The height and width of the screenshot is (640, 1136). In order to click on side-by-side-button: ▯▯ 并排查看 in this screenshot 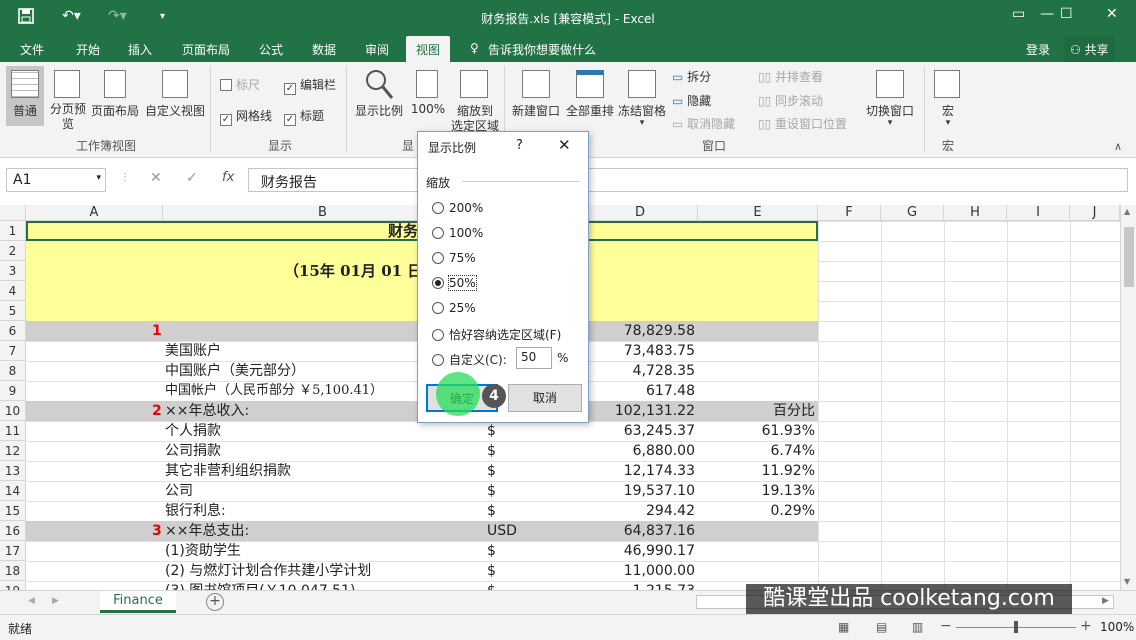, I will do `click(790, 76)`.